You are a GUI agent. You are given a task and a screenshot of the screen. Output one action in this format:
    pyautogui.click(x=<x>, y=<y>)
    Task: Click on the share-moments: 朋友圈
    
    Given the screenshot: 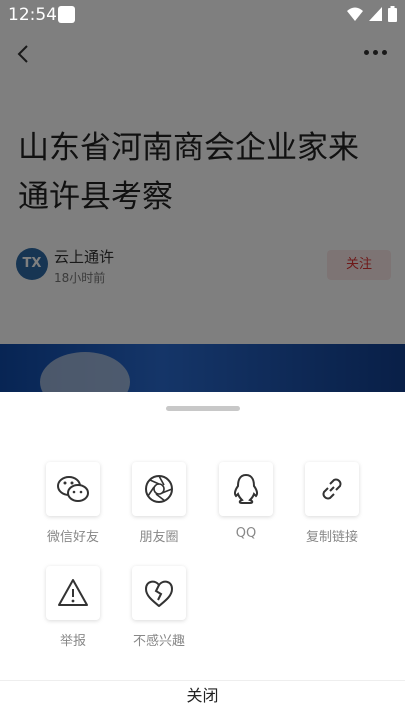 What is the action you would take?
    pyautogui.click(x=159, y=503)
    